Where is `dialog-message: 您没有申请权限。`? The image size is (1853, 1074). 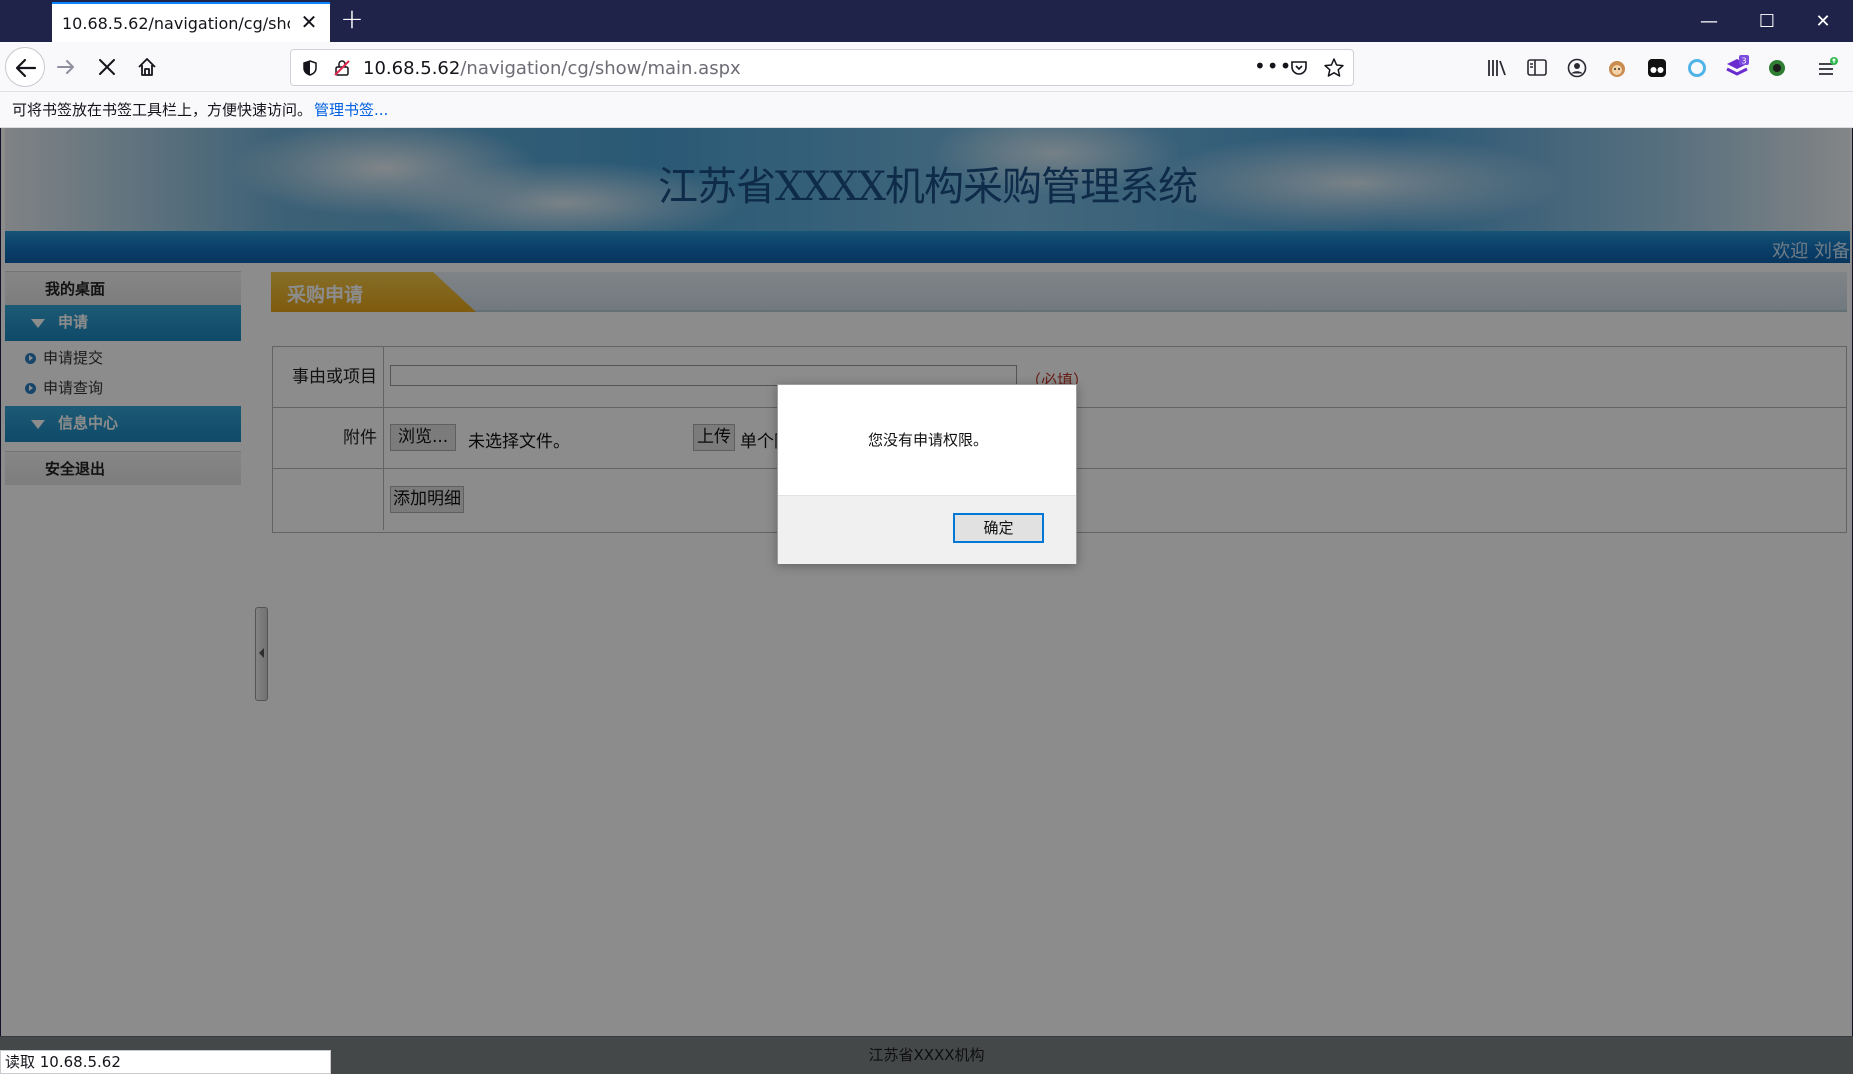
dialog-message: 您没有申请权限。 is located at coordinates (927, 440).